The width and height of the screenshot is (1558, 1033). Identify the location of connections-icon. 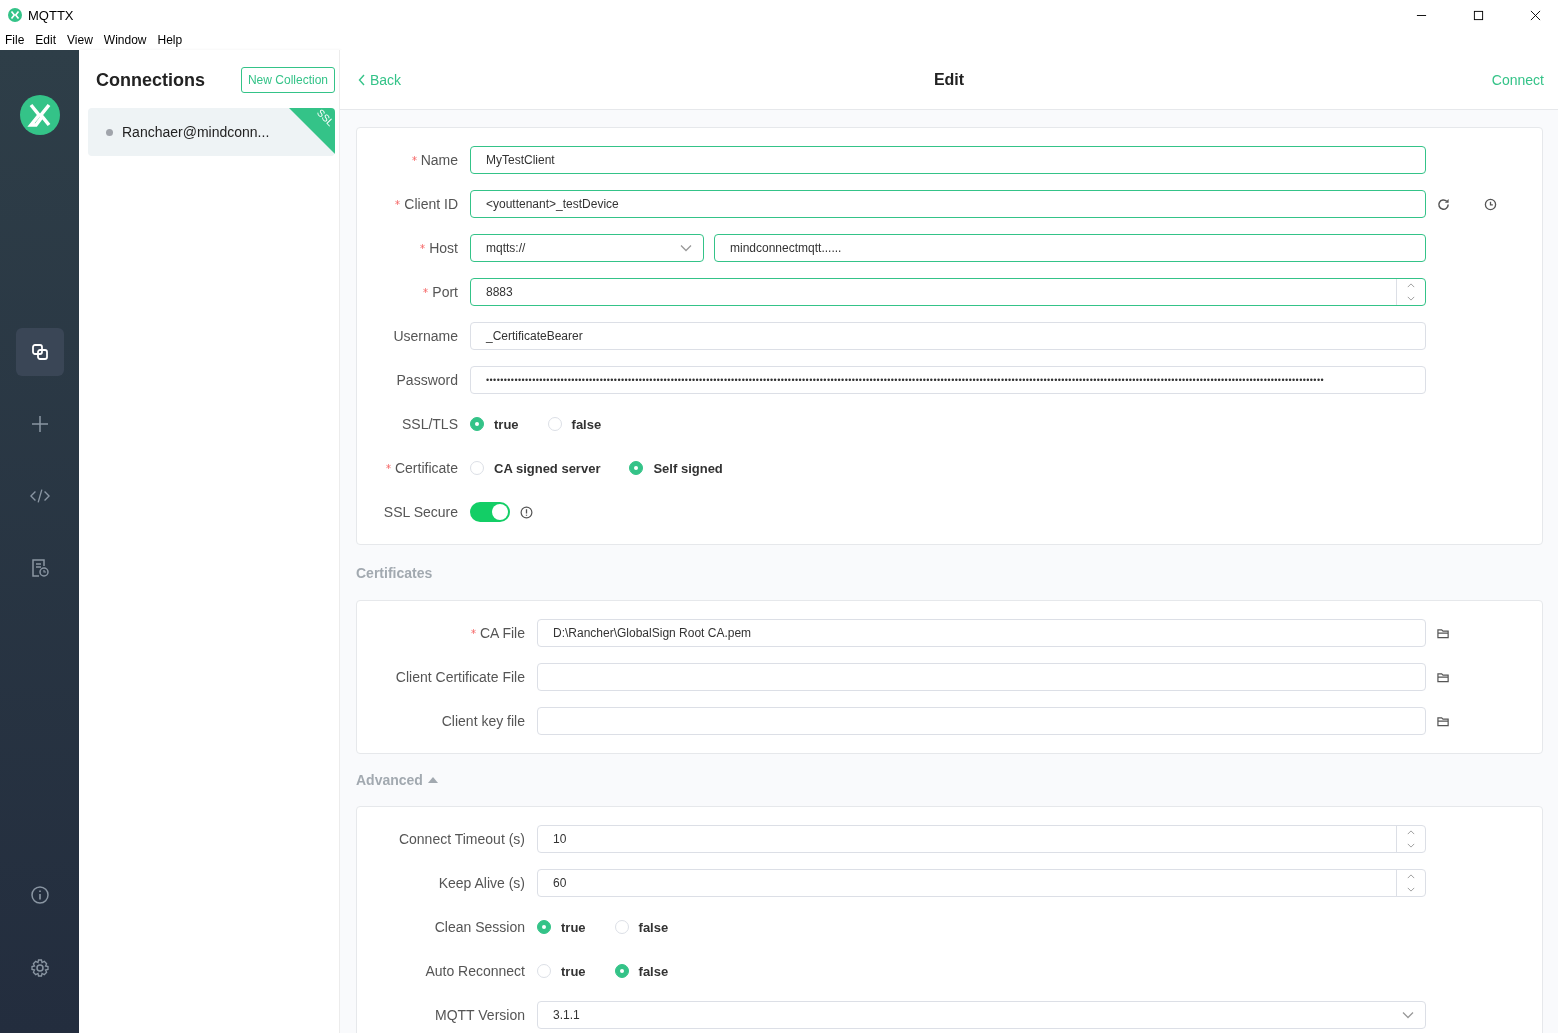
(39, 352).